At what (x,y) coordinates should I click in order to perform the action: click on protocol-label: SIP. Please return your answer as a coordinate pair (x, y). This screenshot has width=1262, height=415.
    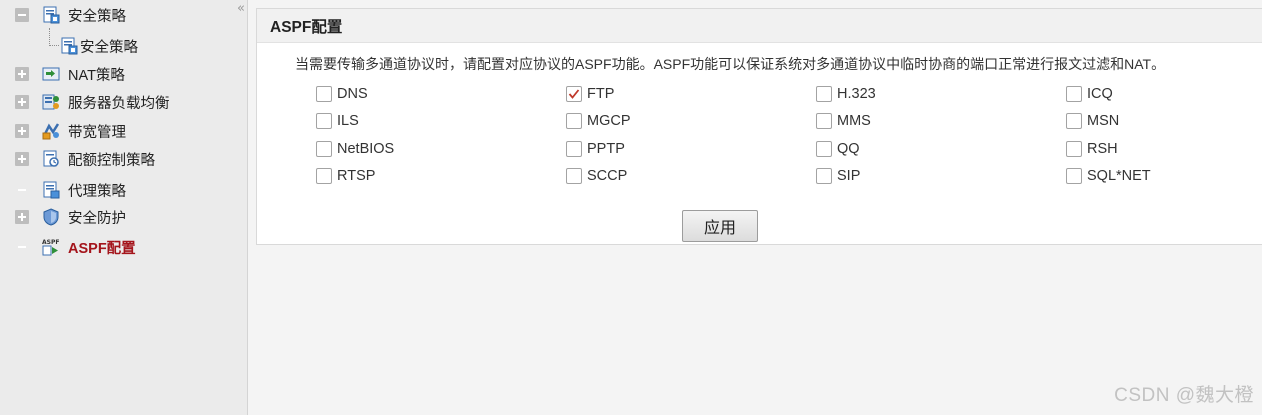
    Looking at the image, I should click on (849, 176).